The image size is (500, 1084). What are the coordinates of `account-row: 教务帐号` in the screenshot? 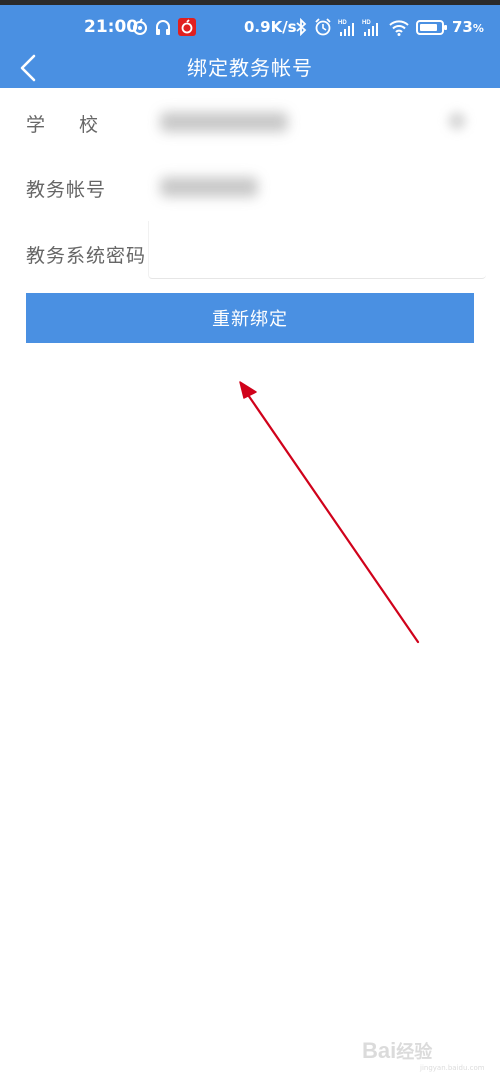 It's located at (250, 188).